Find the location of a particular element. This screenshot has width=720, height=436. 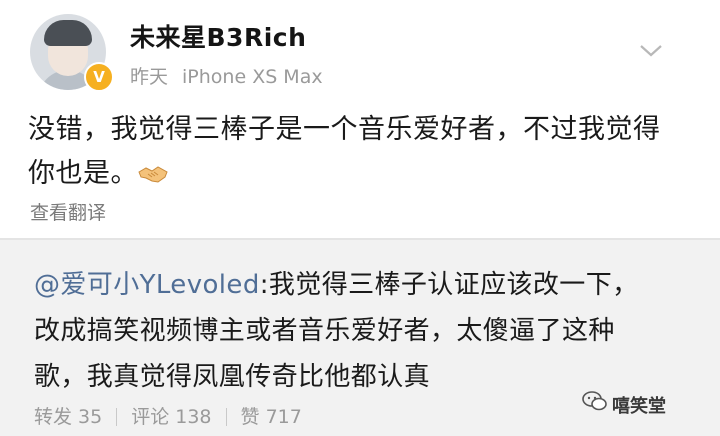

verified-badge-icon: V is located at coordinates (99, 77).